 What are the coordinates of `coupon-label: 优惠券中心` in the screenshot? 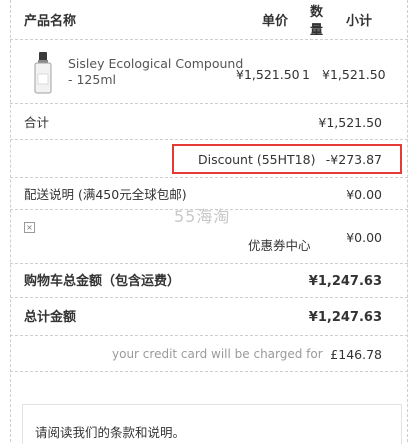 It's located at (279, 245).